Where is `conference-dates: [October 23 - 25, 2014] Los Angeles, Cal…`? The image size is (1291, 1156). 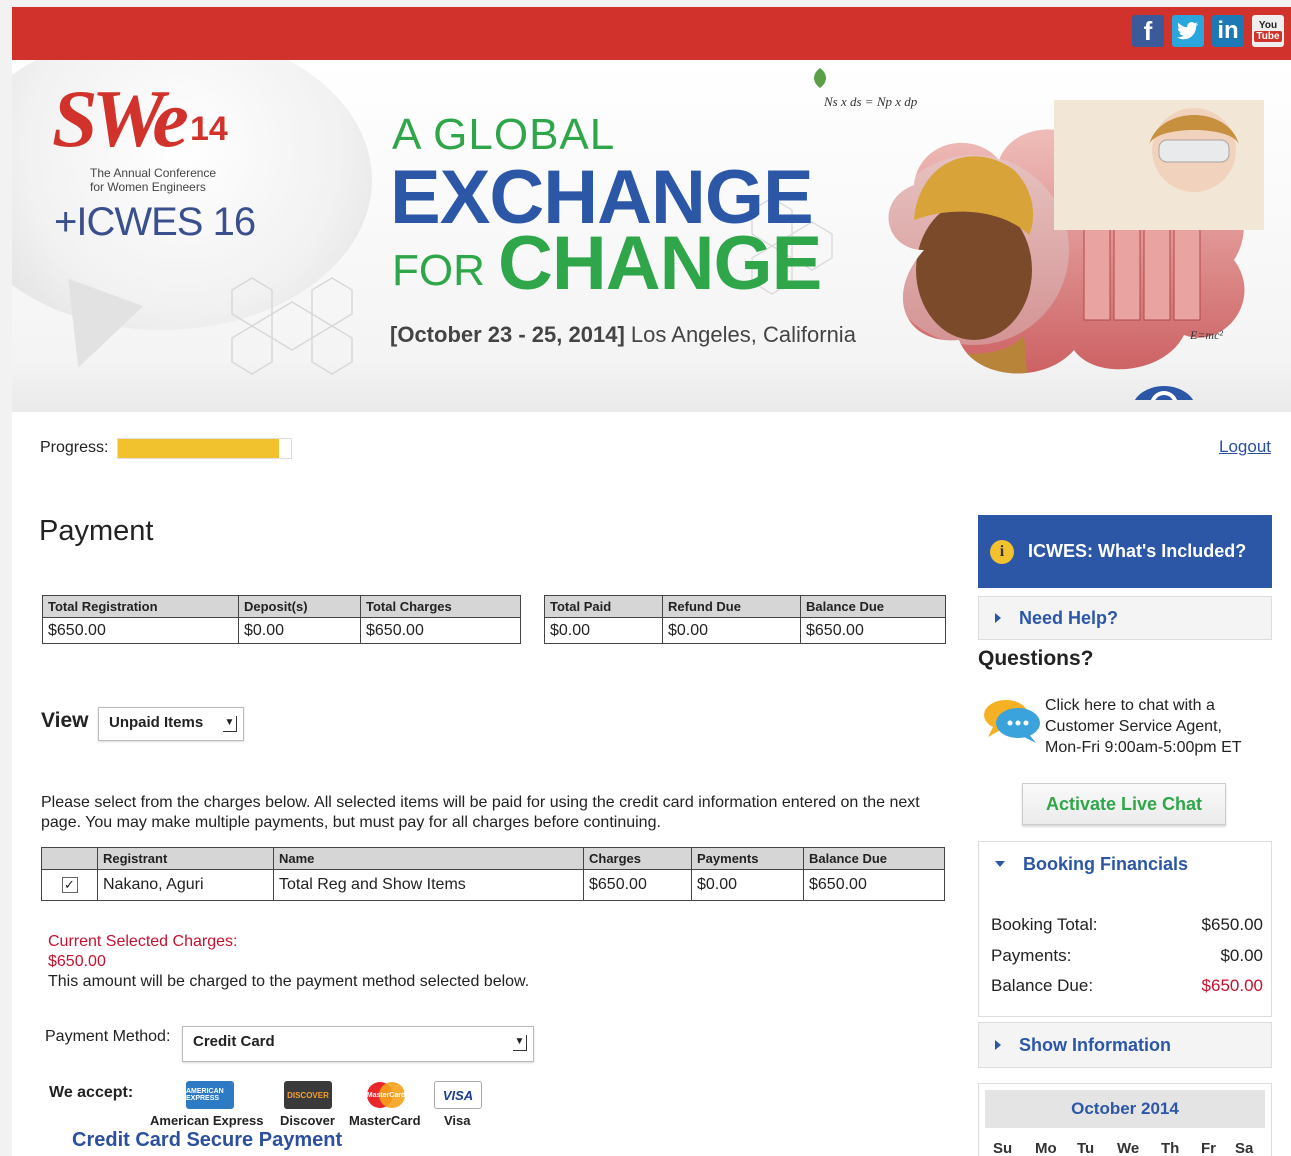 conference-dates: [October 23 - 25, 2014] Los Angeles, Cal… is located at coordinates (623, 335).